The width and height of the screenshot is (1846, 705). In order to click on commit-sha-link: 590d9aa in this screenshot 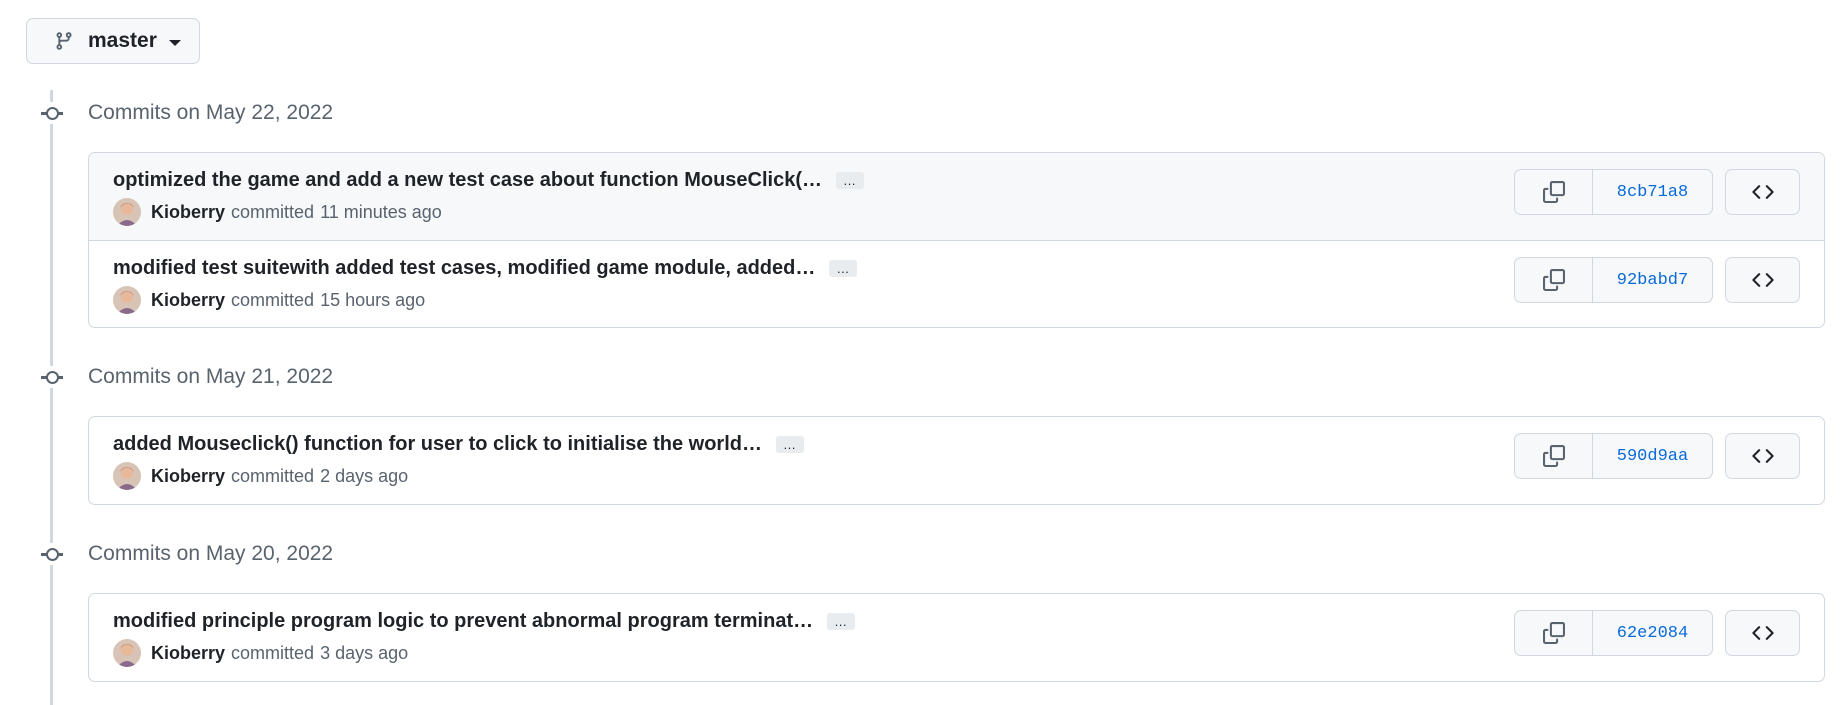, I will do `click(1652, 456)`.